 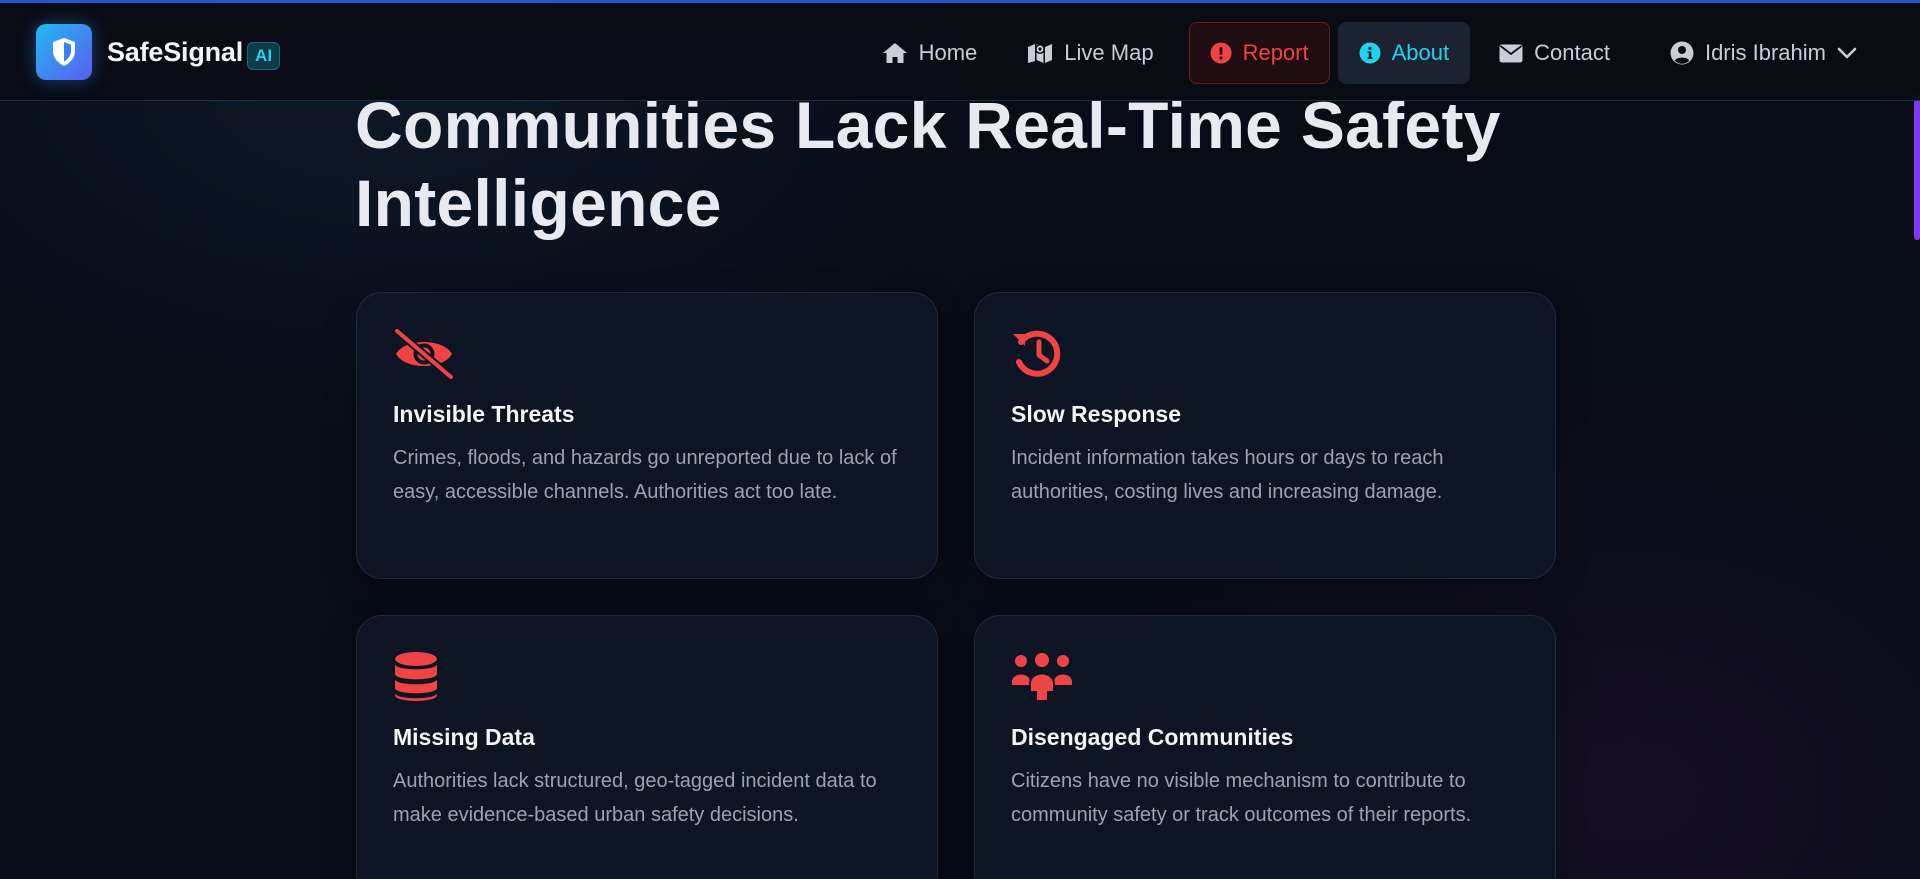 I want to click on ai-badge: AI, so click(x=264, y=56).